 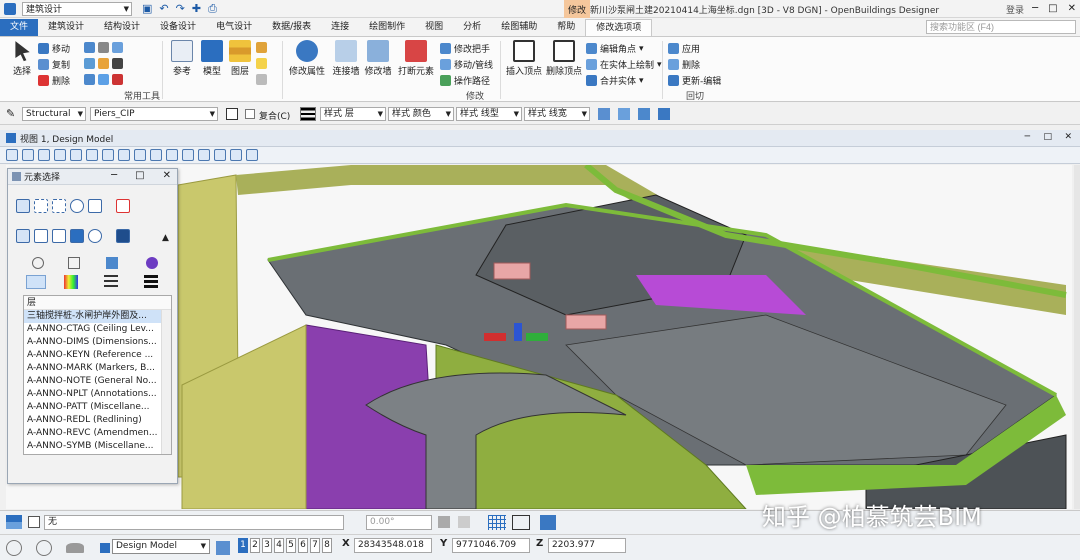 What do you see at coordinates (387, 27) in the screenshot?
I see `tab-drawing-production: 绘图制作` at bounding box center [387, 27].